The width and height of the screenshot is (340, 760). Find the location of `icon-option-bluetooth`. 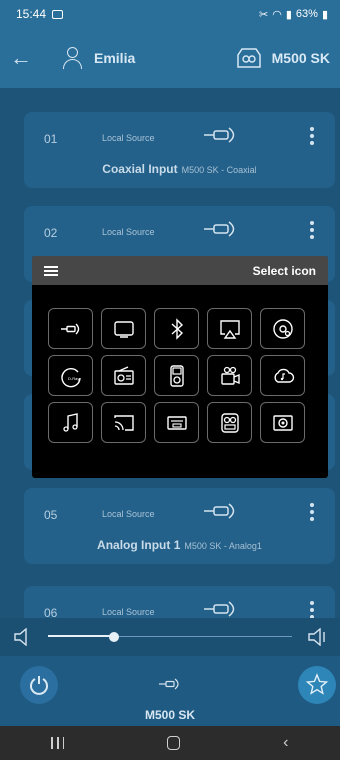

icon-option-bluetooth is located at coordinates (176, 328).